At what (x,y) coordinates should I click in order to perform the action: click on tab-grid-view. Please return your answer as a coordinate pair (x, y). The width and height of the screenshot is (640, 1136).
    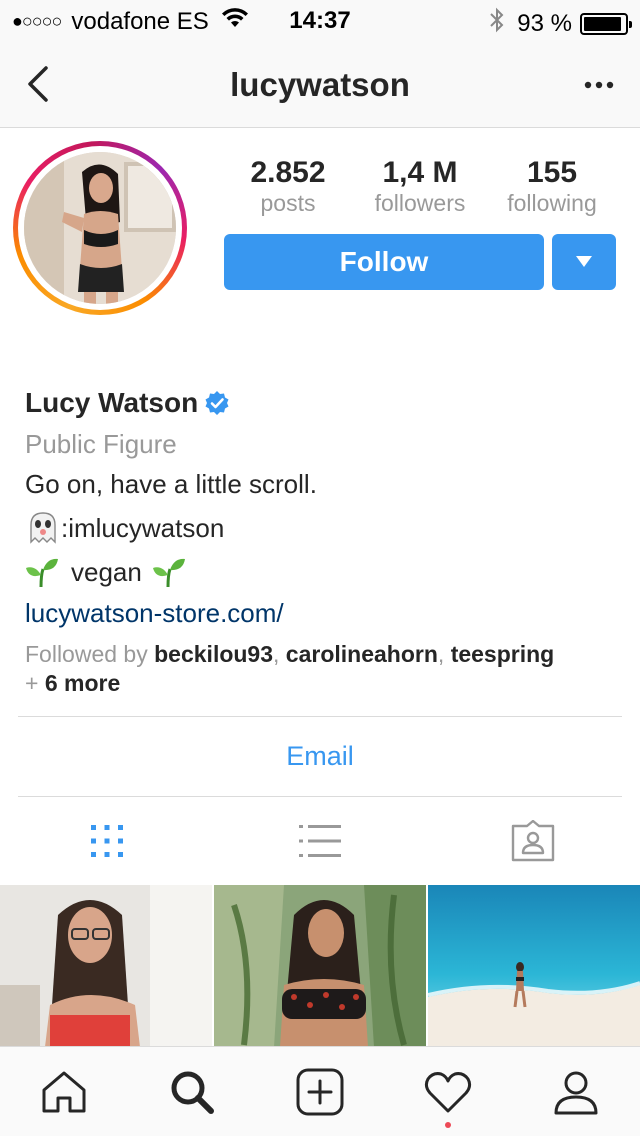
    Looking at the image, I should click on (106, 841).